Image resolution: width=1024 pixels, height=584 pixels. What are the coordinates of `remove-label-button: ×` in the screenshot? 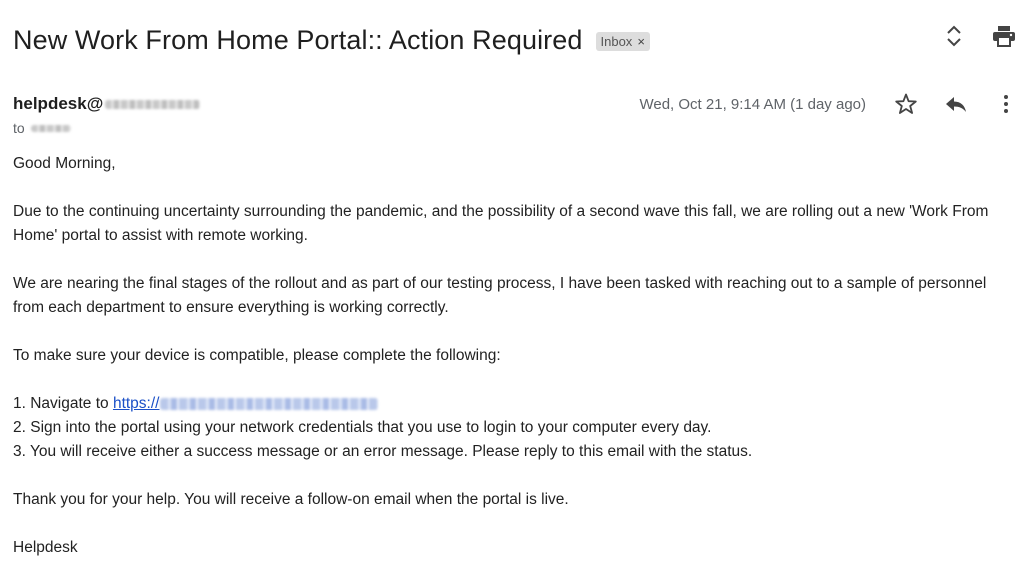 It's located at (641, 41).